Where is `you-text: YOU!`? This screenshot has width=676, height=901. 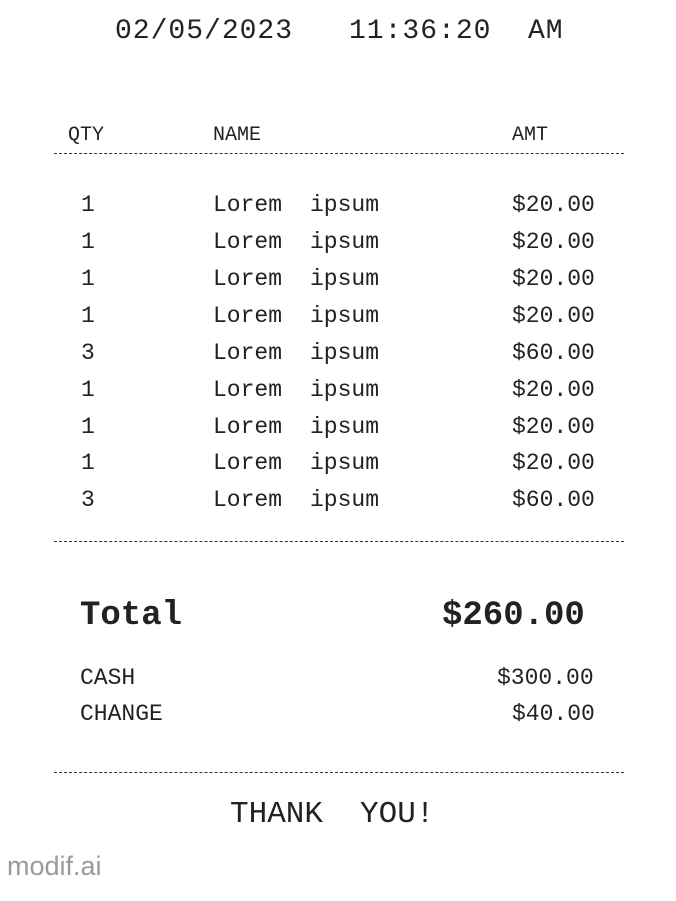 you-text: YOU! is located at coordinates (397, 814).